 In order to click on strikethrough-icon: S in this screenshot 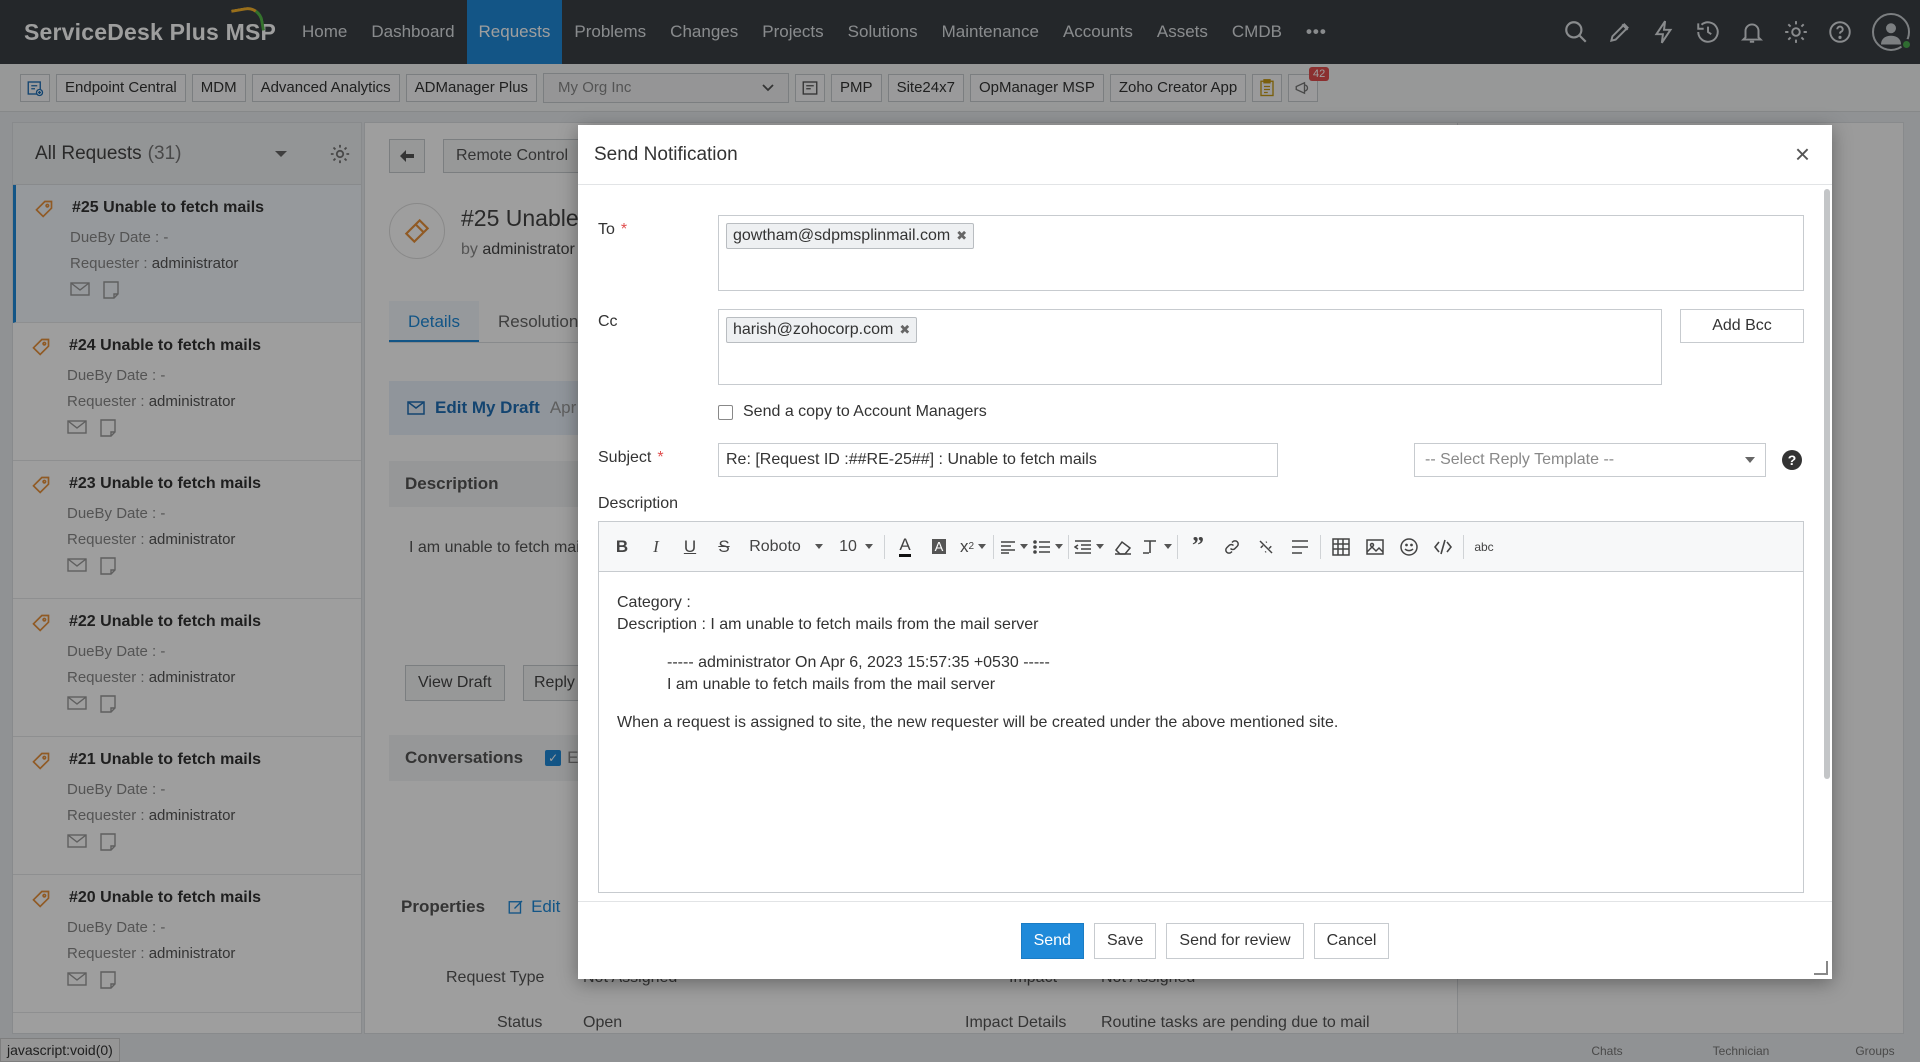, I will do `click(724, 547)`.